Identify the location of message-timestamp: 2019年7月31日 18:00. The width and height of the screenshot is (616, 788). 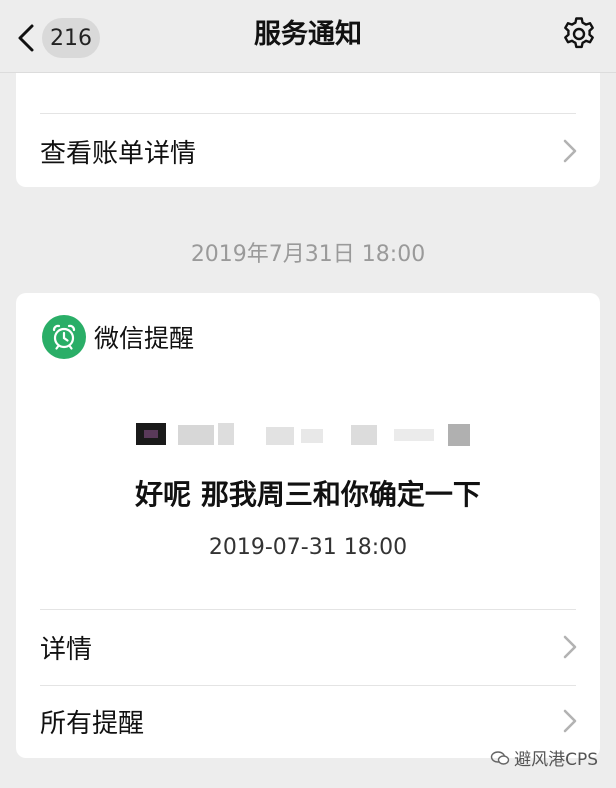
(308, 254).